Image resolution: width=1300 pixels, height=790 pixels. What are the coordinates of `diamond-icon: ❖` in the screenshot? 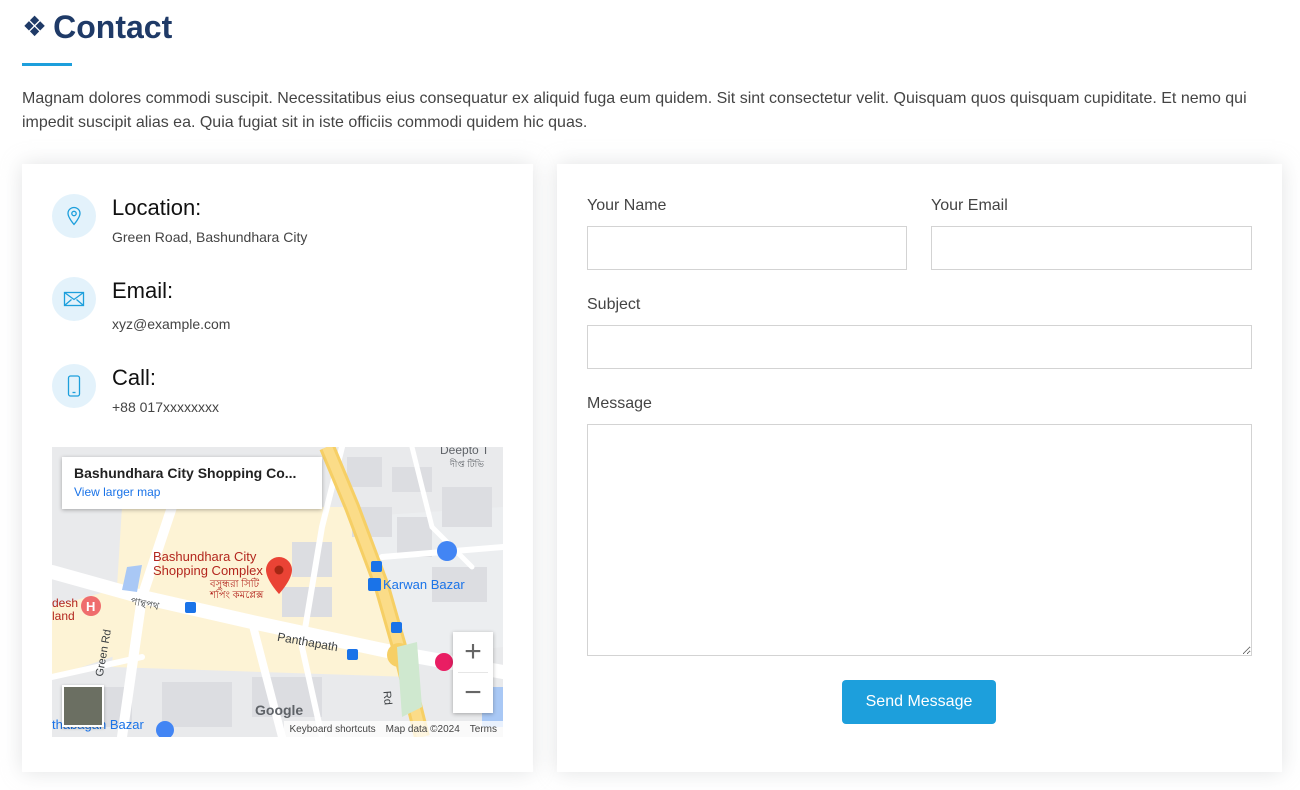 It's located at (35, 26).